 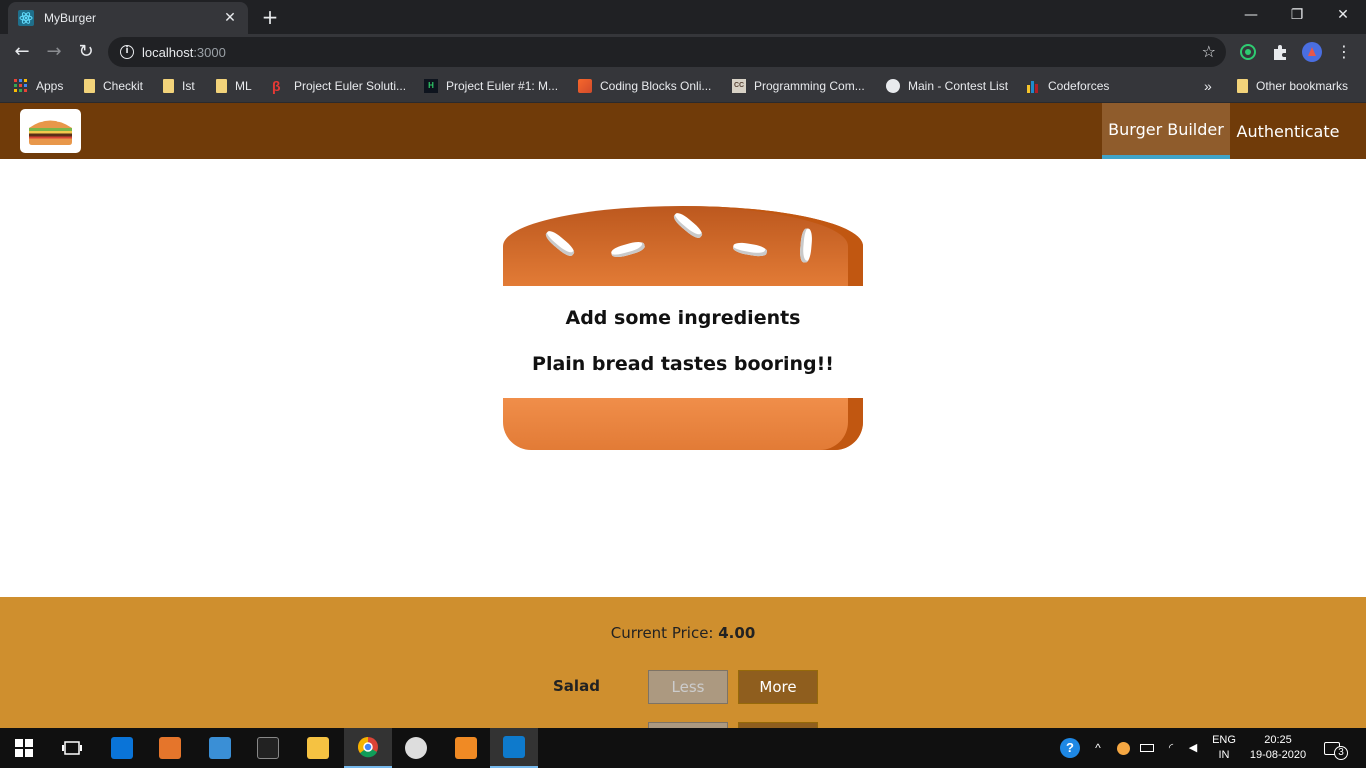 What do you see at coordinates (50, 86) in the screenshot?
I see `bookmark-label: Apps` at bounding box center [50, 86].